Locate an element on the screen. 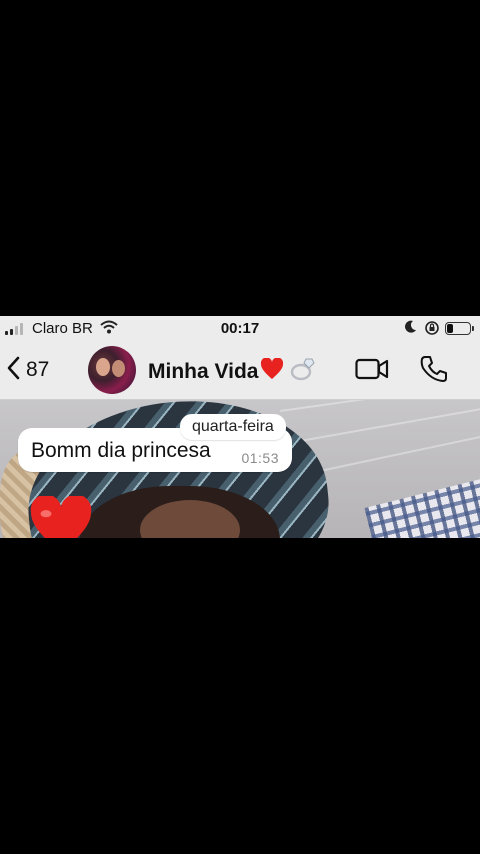  contact-name: Minha Vida is located at coordinates (232, 372).